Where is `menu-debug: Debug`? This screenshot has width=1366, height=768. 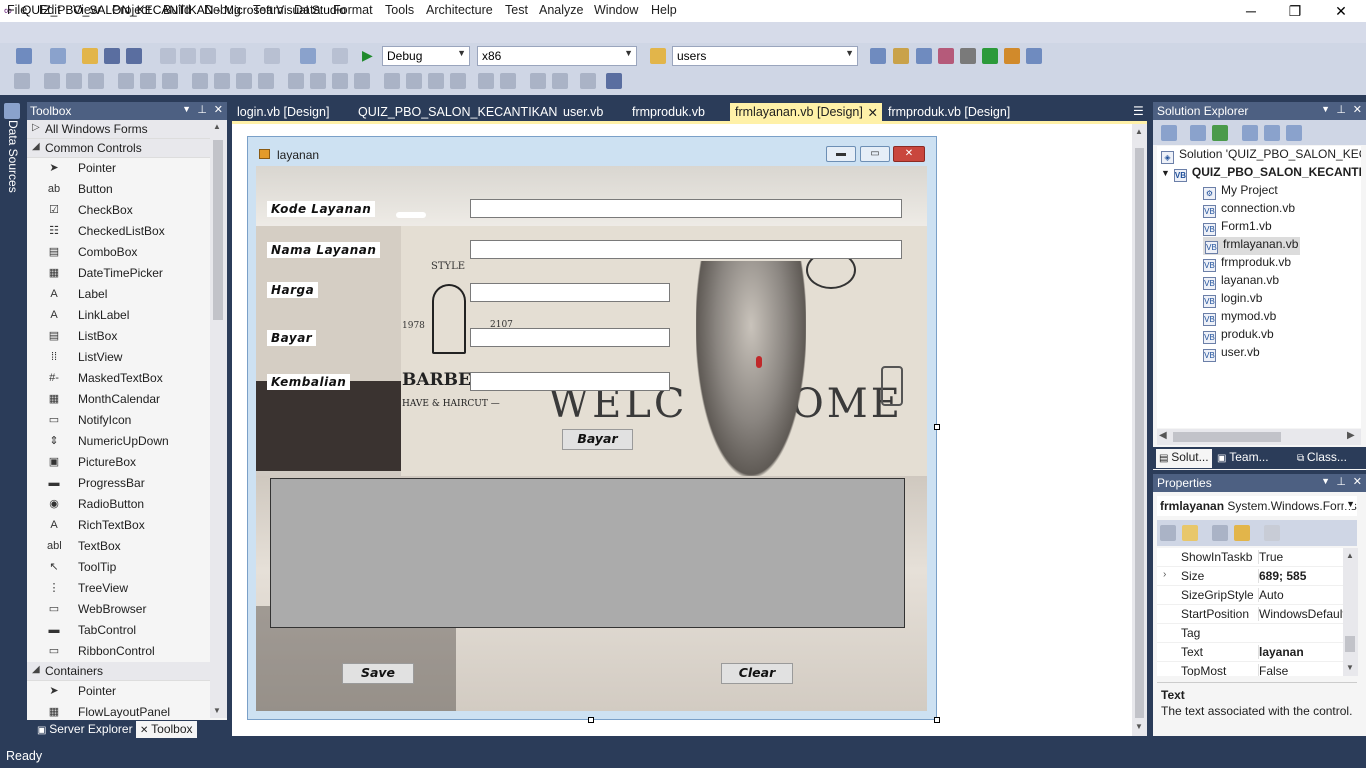
menu-debug: Debug is located at coordinates (222, 10).